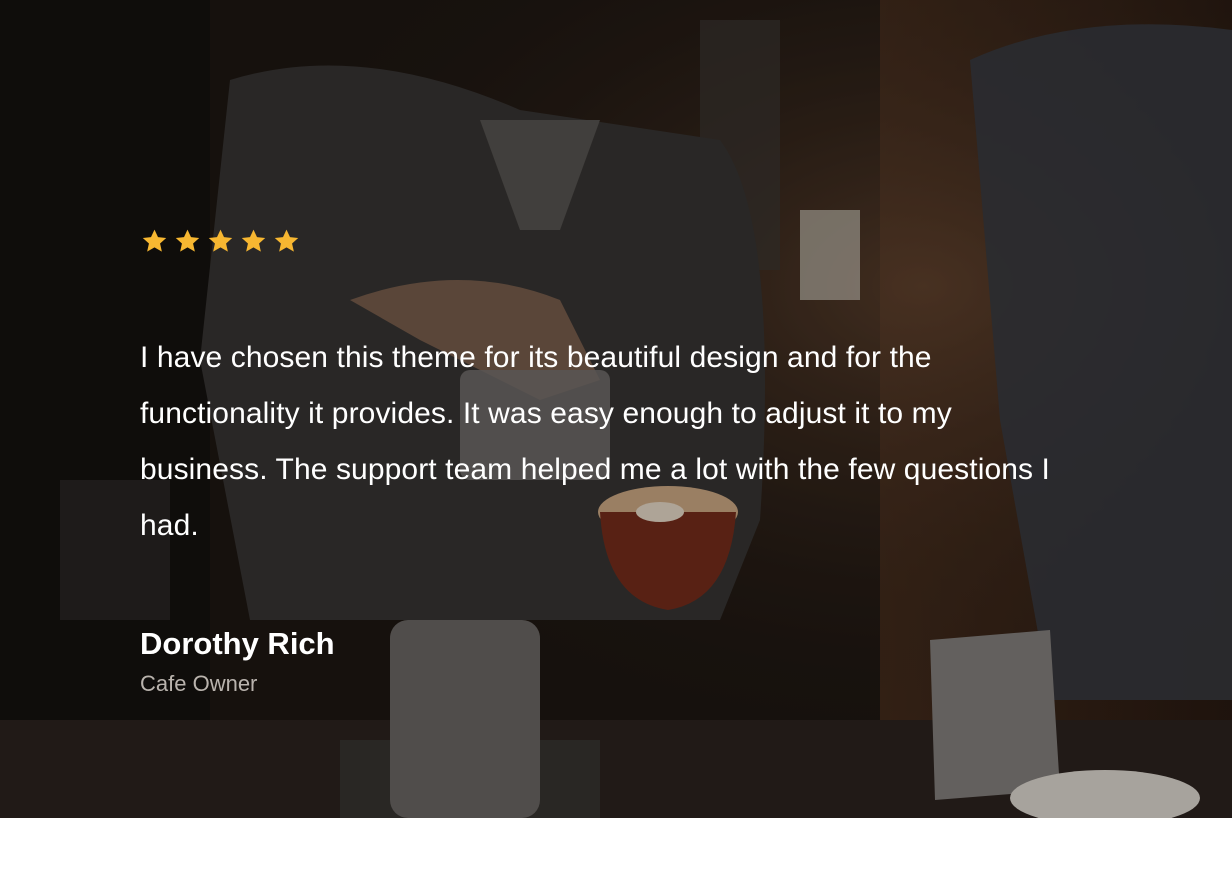  I want to click on star-rating, so click(620, 241).